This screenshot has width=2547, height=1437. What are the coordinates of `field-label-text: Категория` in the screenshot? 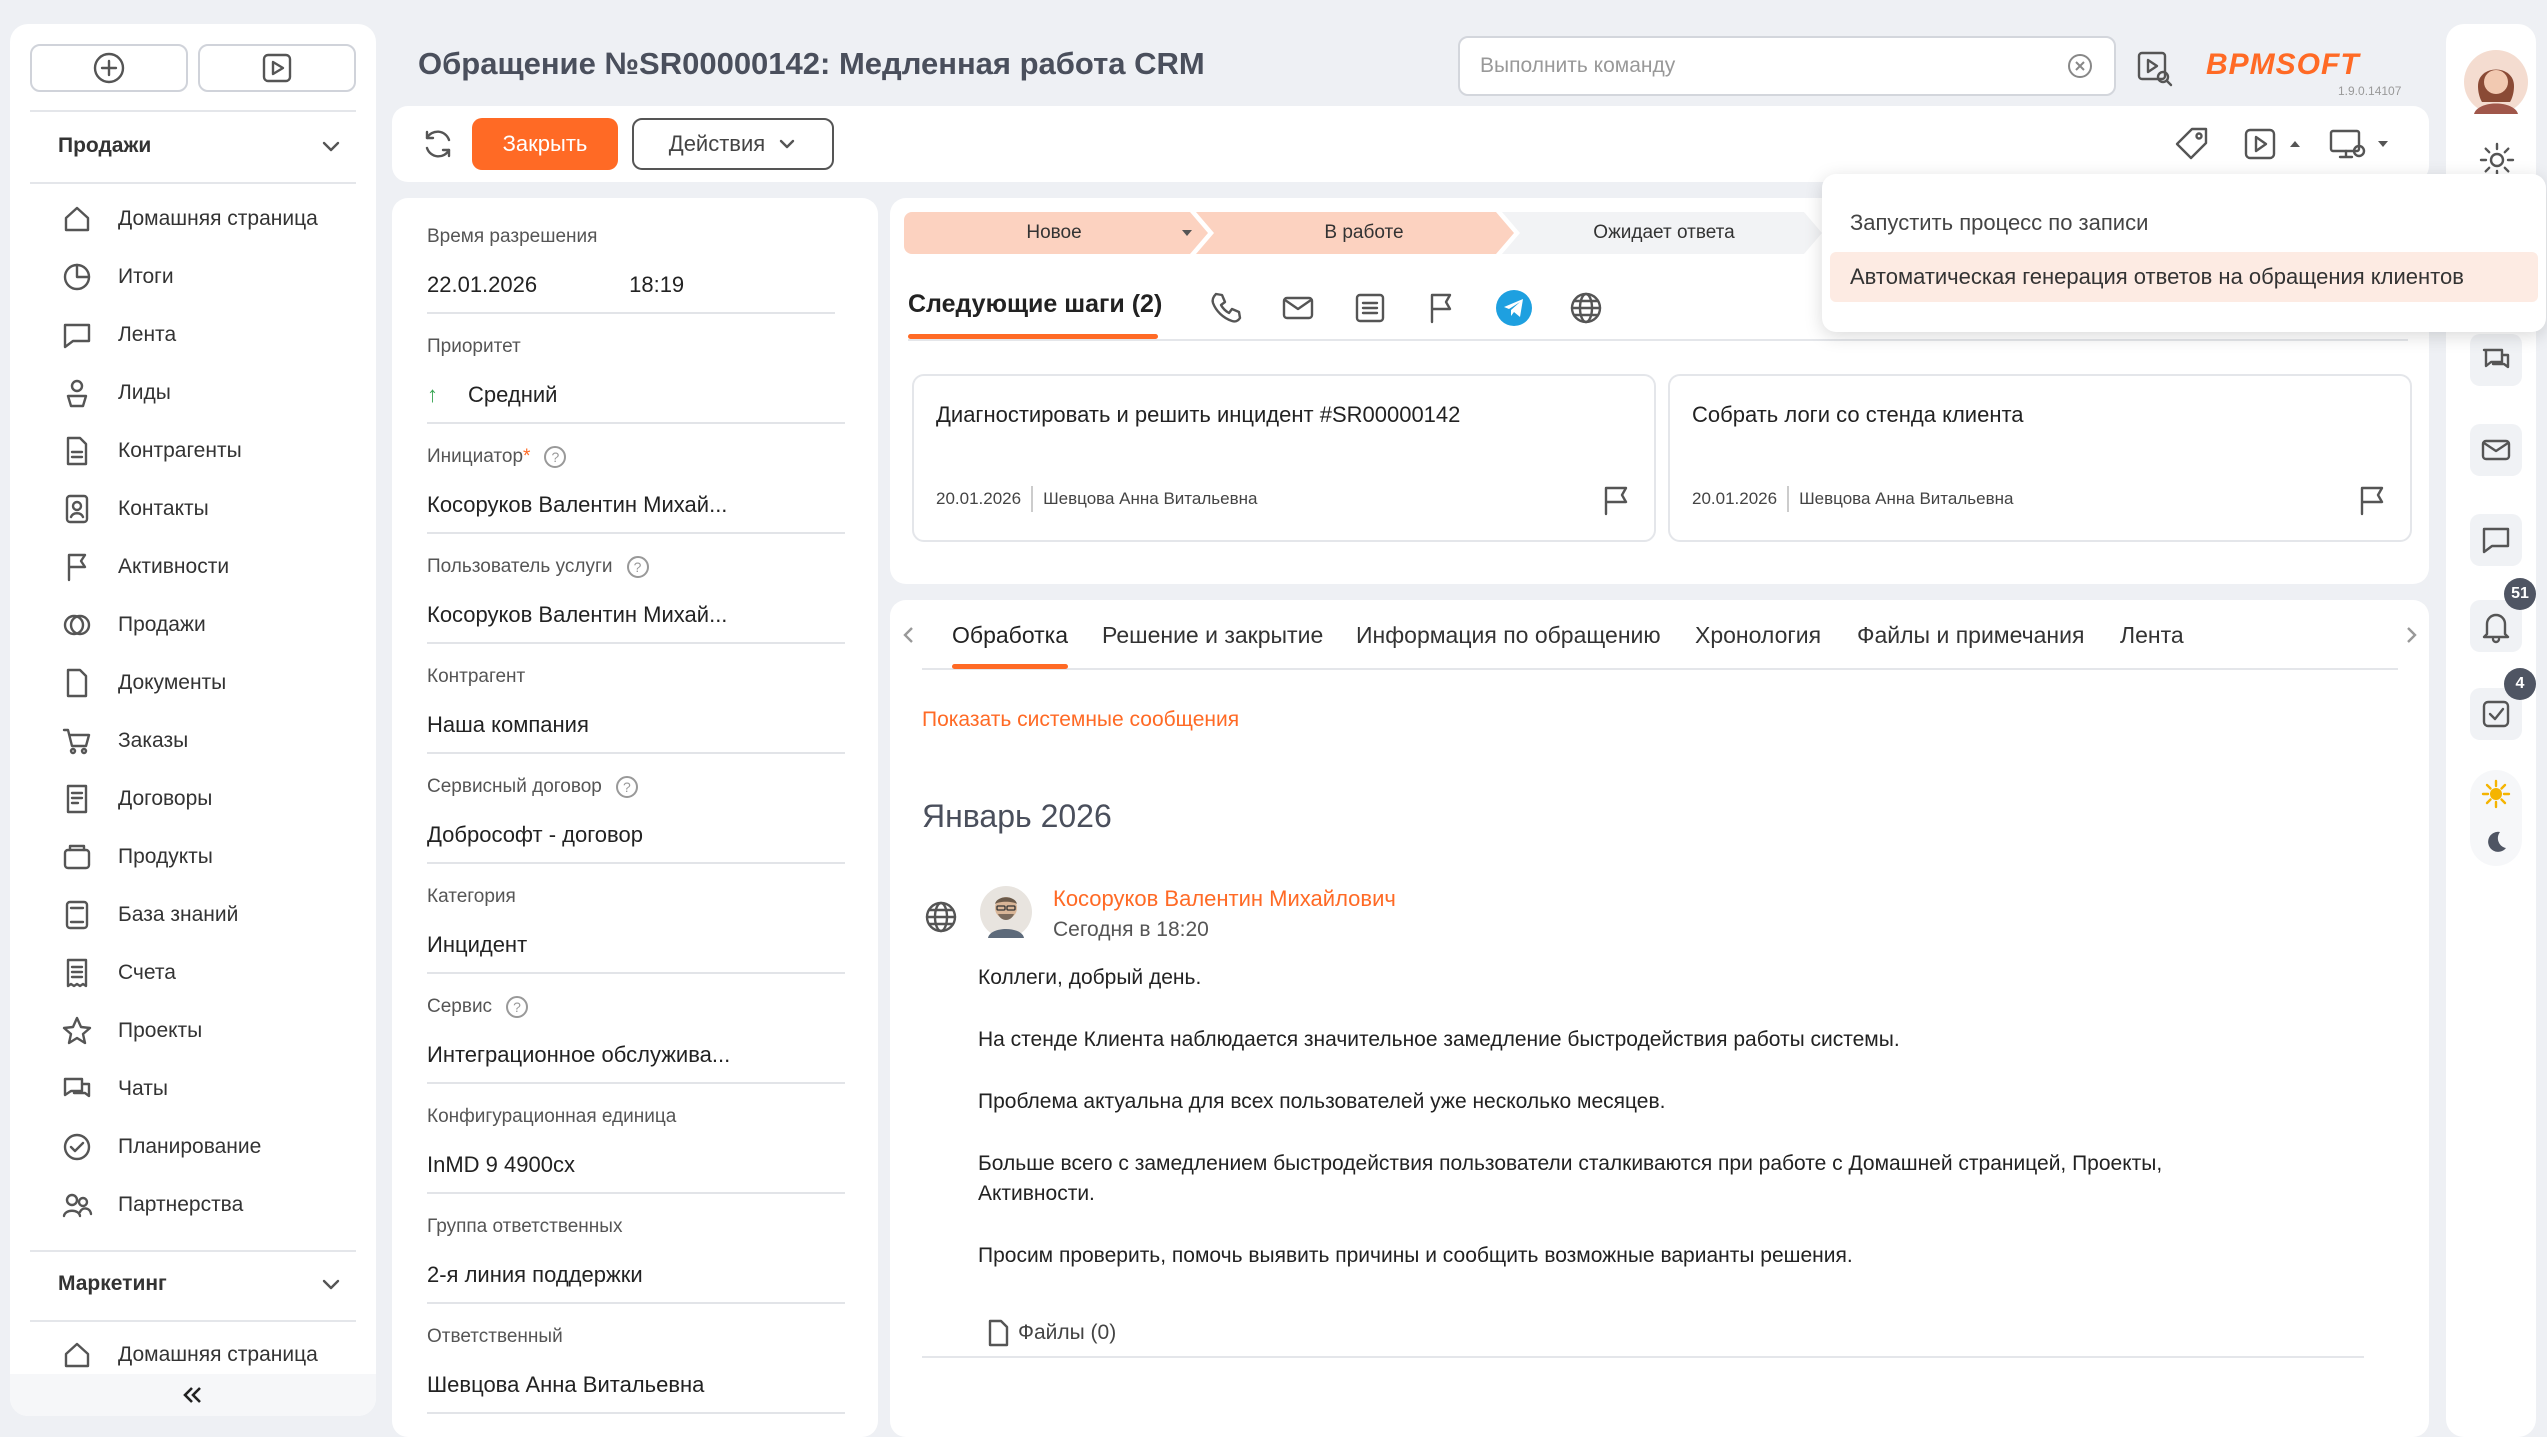 It's located at (471, 896).